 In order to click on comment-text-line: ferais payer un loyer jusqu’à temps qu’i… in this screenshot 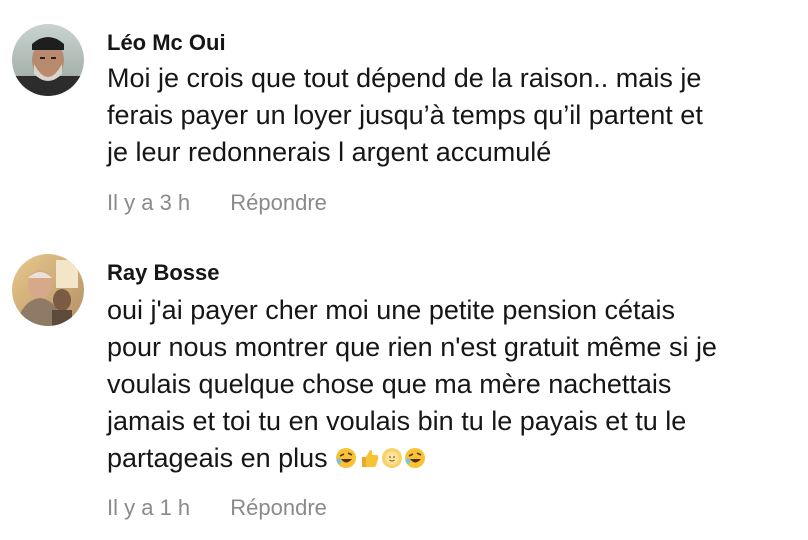, I will do `click(405, 115)`.